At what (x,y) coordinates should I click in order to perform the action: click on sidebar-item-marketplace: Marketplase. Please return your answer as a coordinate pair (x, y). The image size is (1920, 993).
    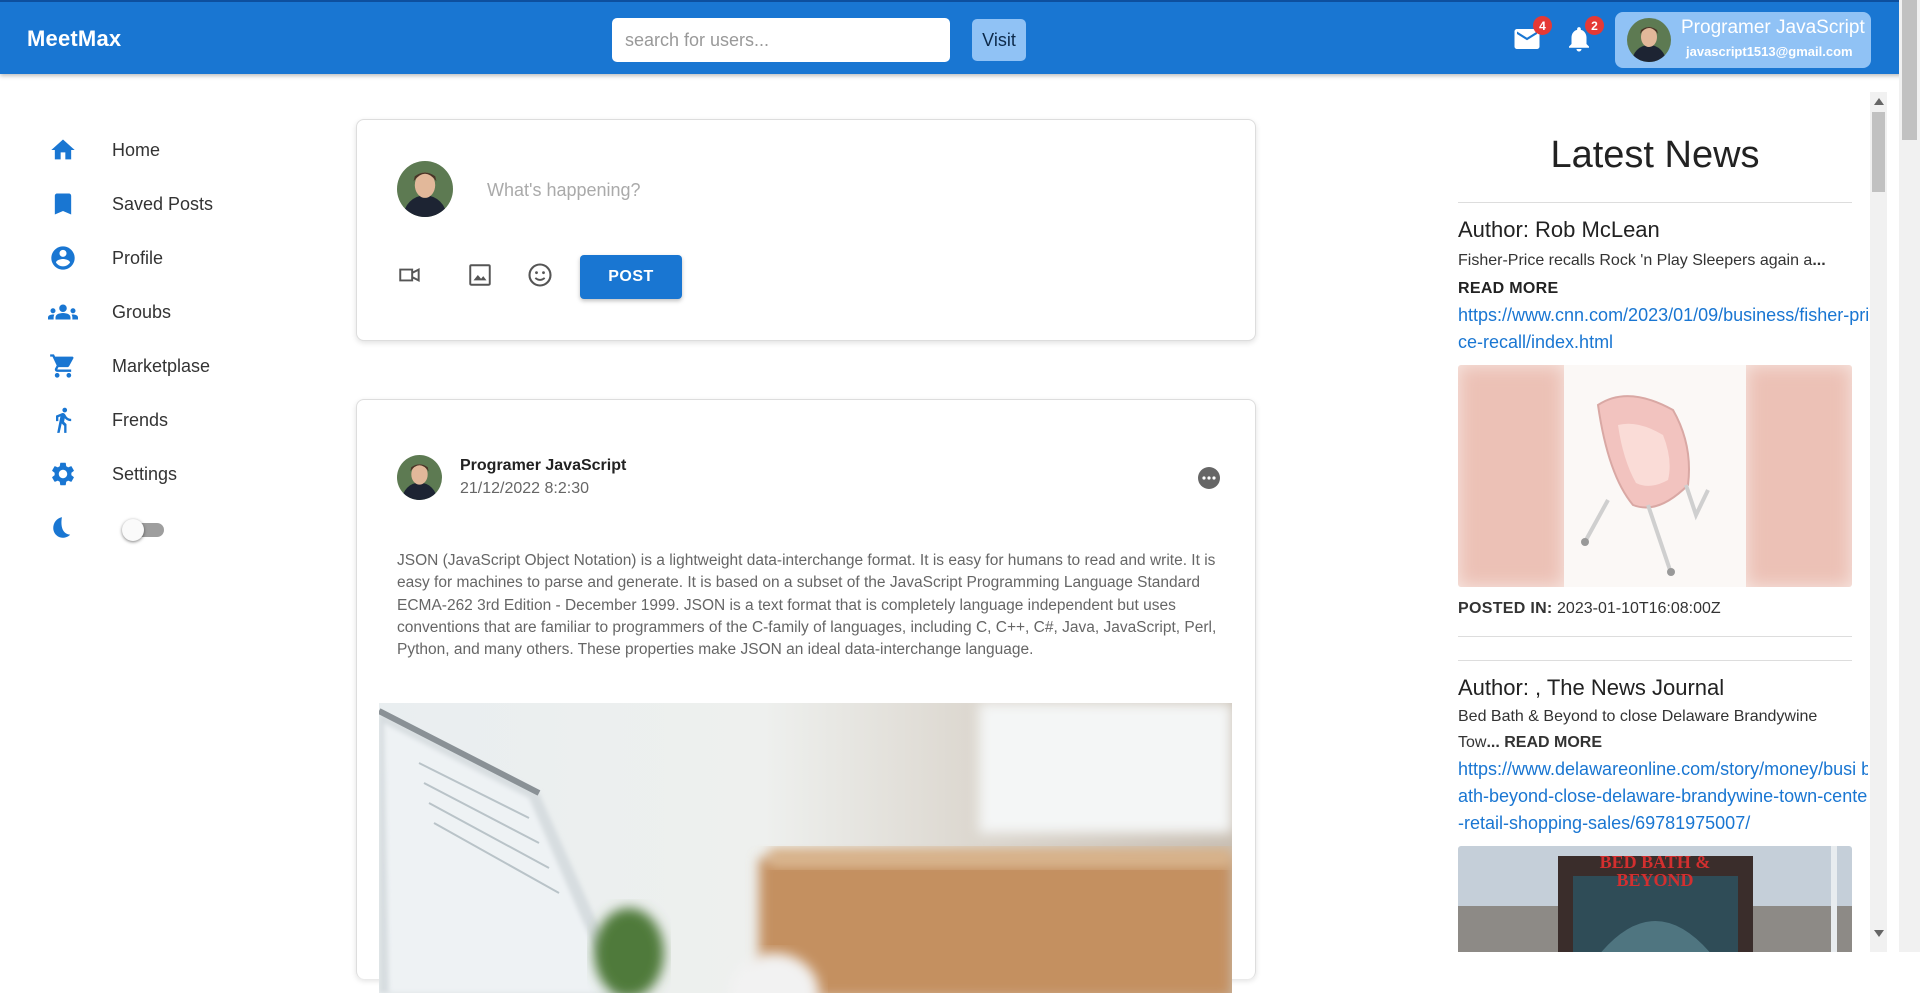
    Looking at the image, I should click on (168, 366).